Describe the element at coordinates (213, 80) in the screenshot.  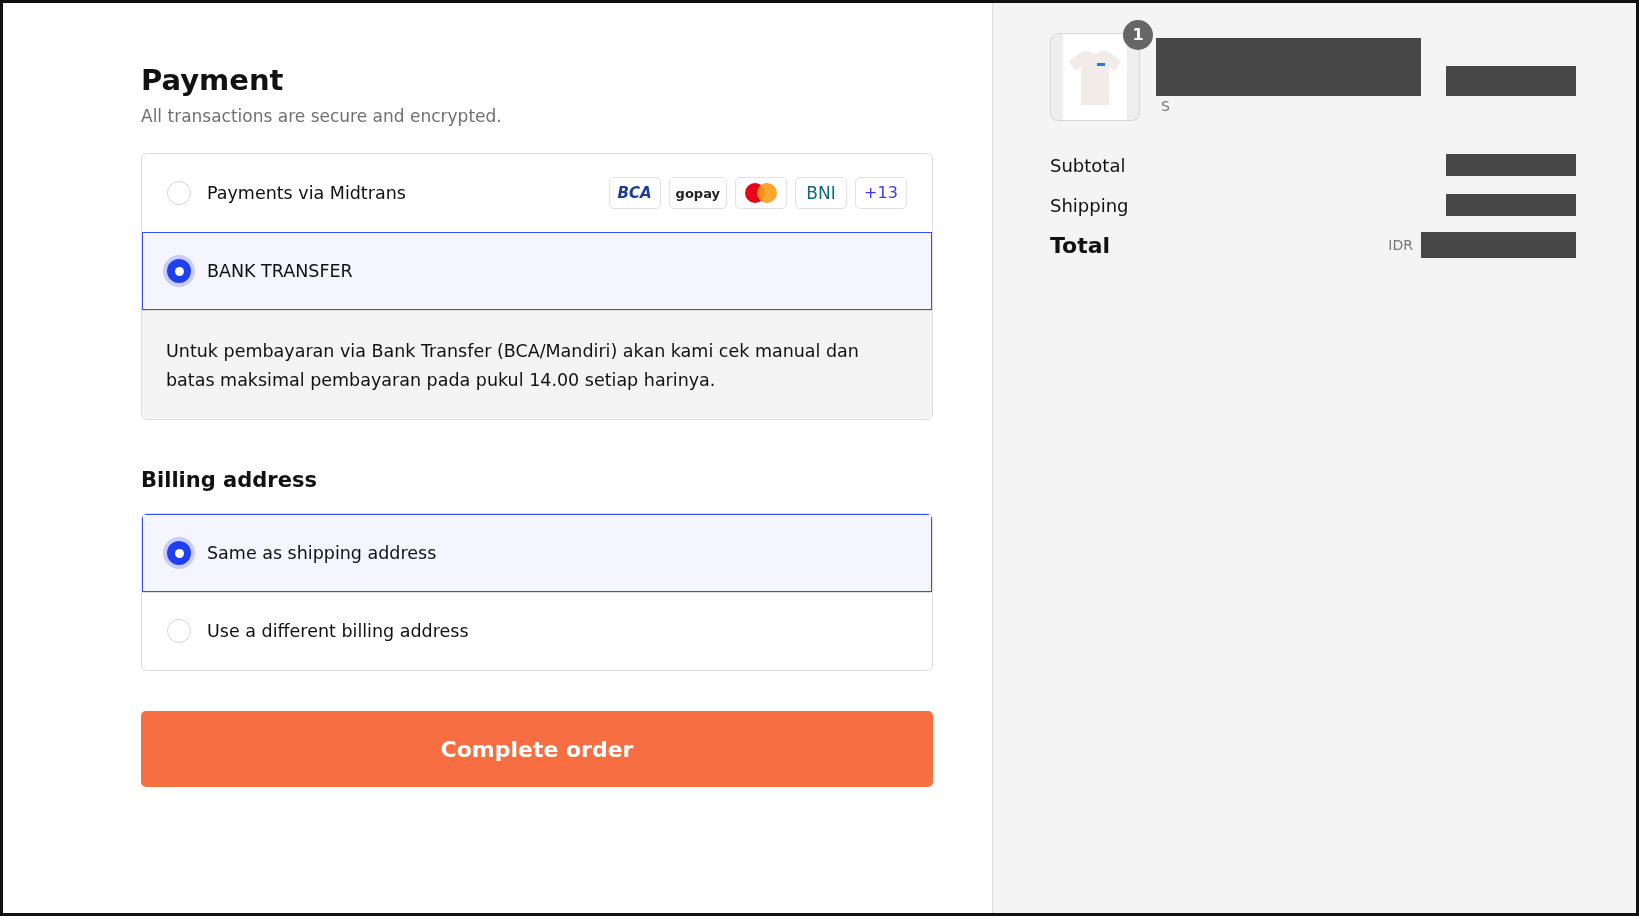
I see `payment-heading: Payment` at that location.